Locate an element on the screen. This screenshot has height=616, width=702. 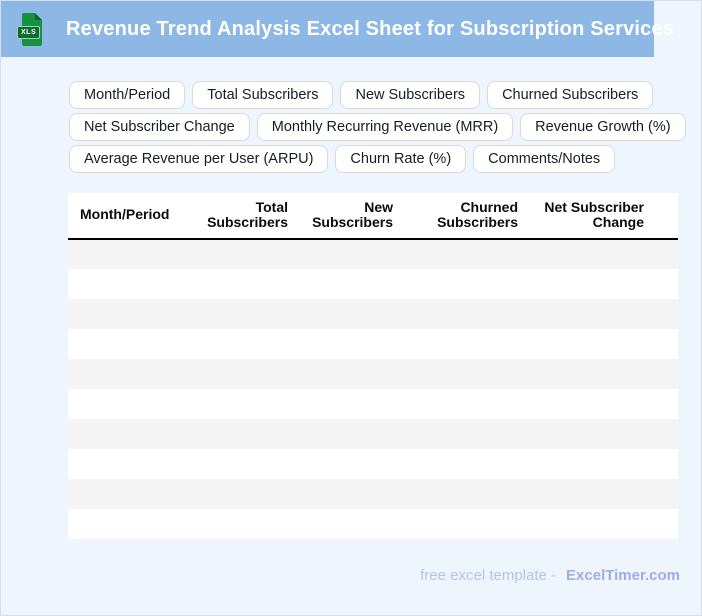
column-header-month-period: Month/Period is located at coordinates (125, 216).